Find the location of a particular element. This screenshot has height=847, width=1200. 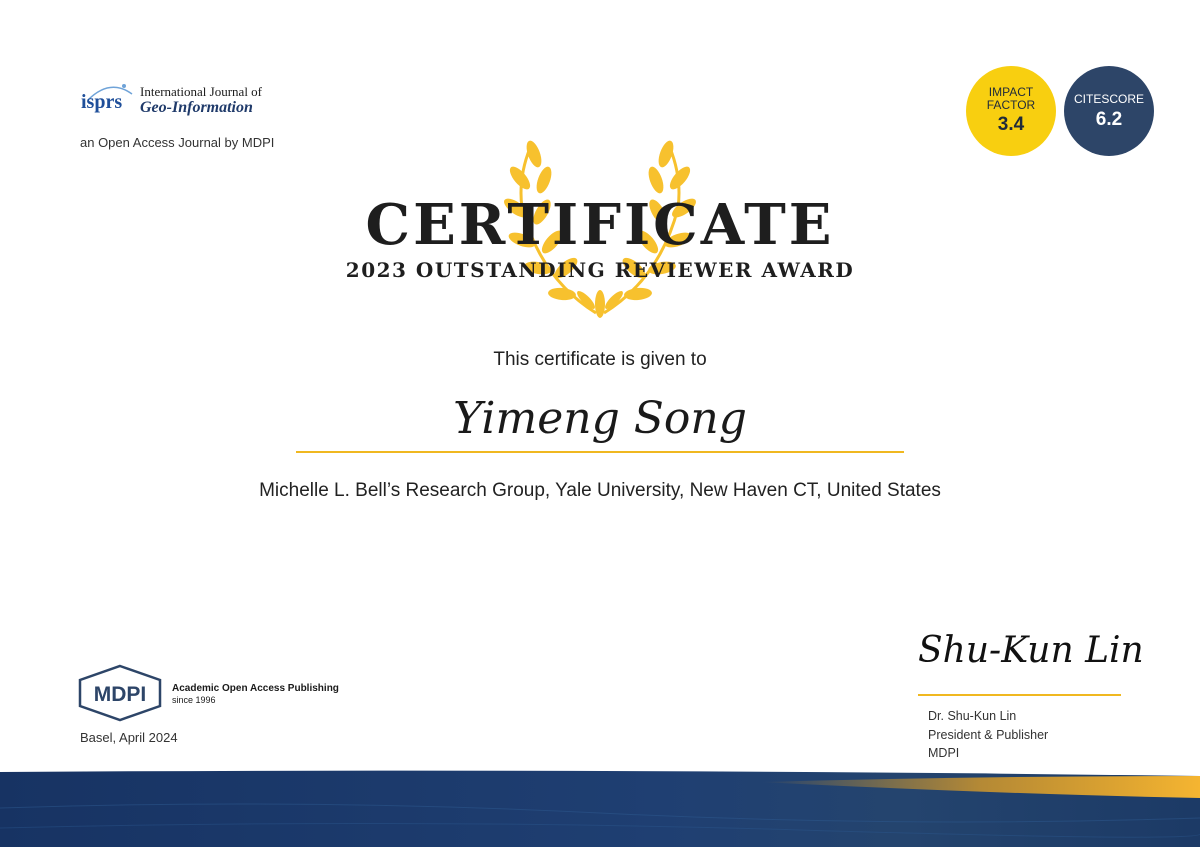

signature: Shu-Kun Lin is located at coordinates (1031, 650).